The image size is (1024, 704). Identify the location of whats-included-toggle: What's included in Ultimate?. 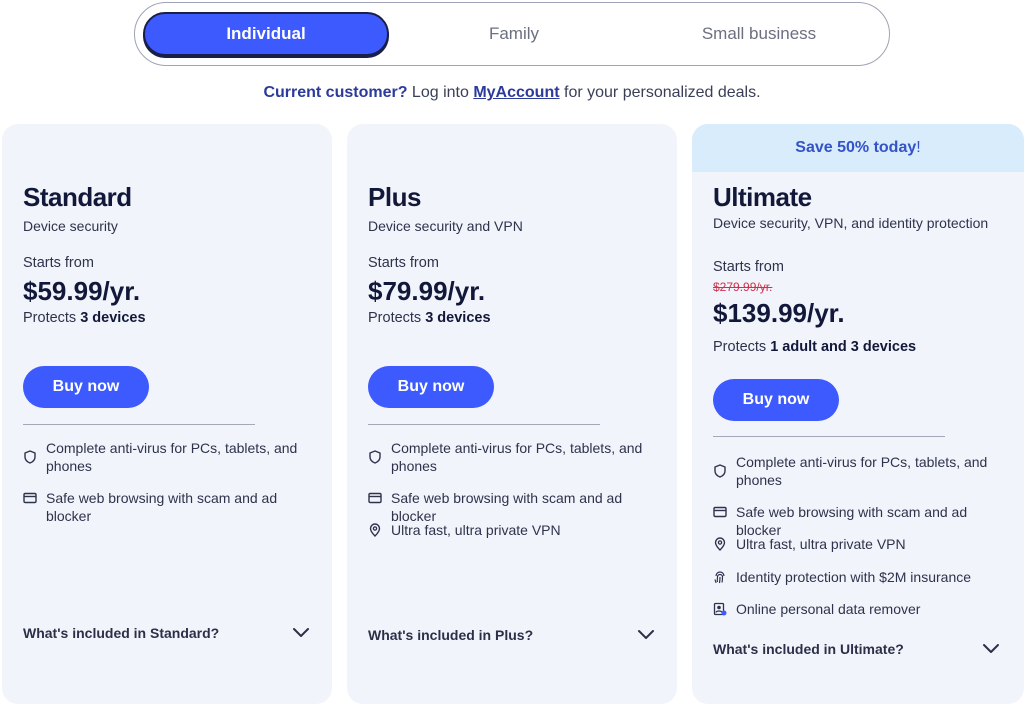
(808, 649).